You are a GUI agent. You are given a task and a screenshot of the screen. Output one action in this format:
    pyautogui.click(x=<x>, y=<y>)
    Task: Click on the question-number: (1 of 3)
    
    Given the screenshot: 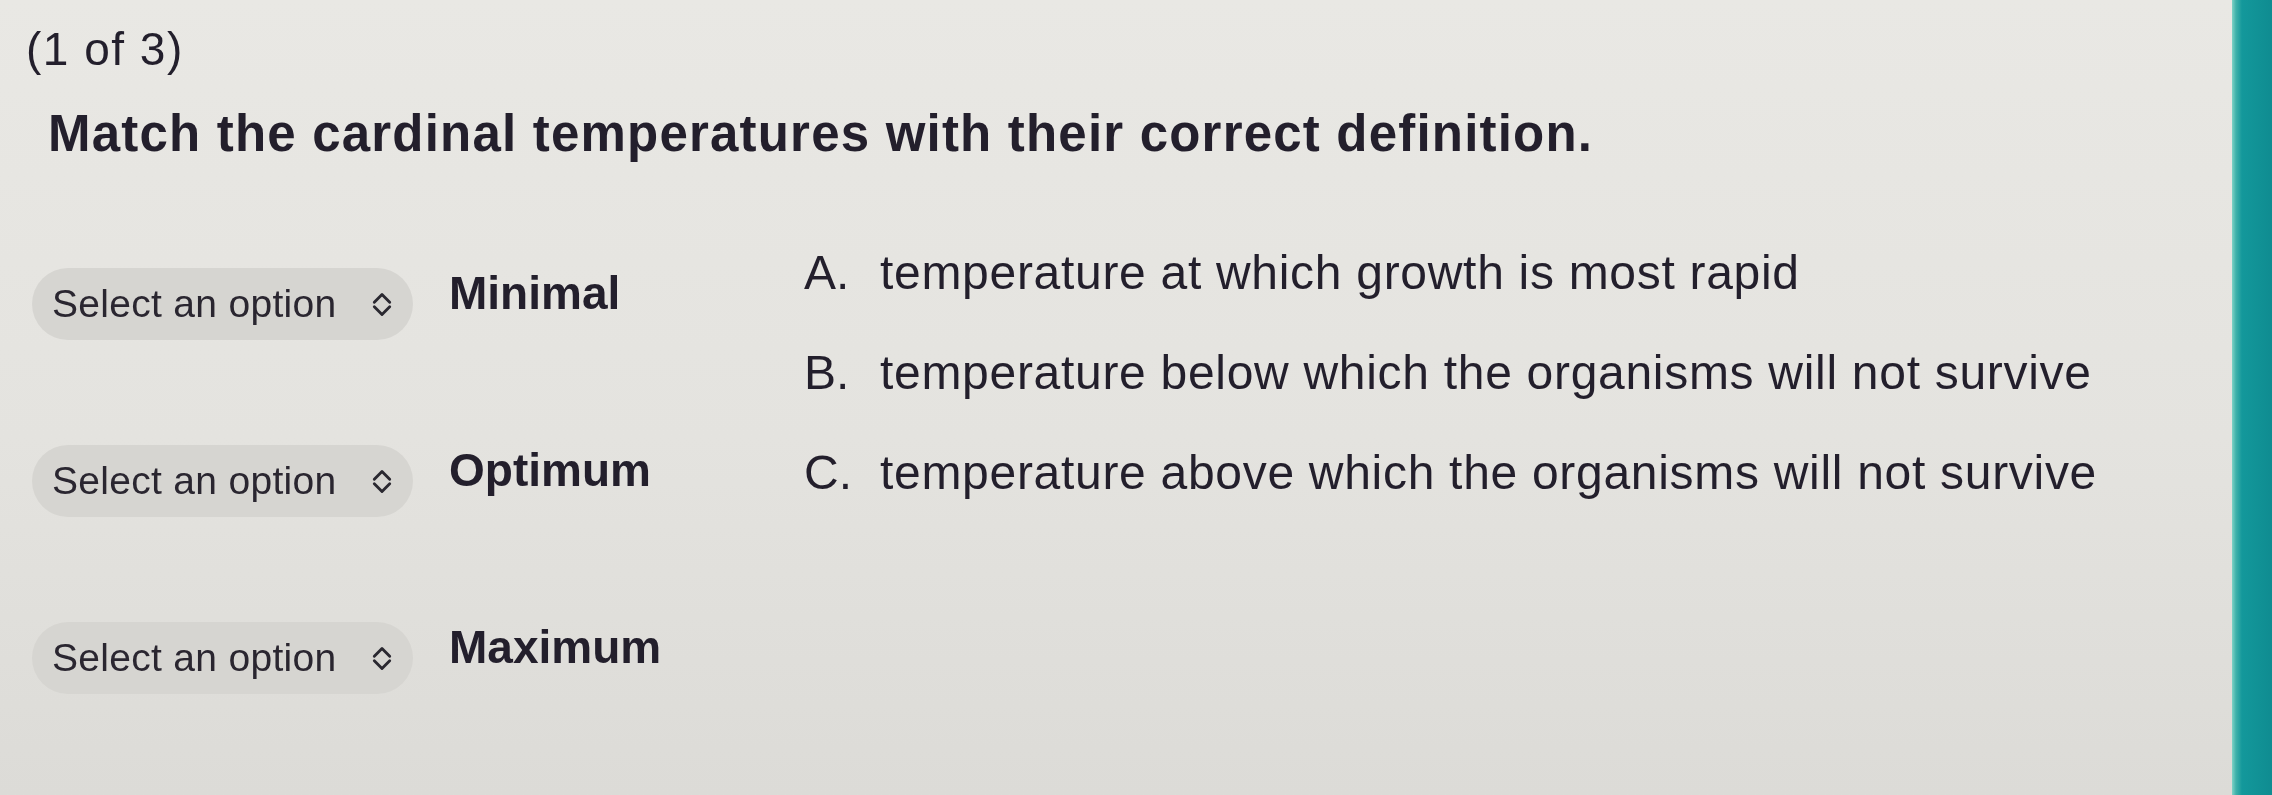 What is the action you would take?
    pyautogui.click(x=105, y=49)
    